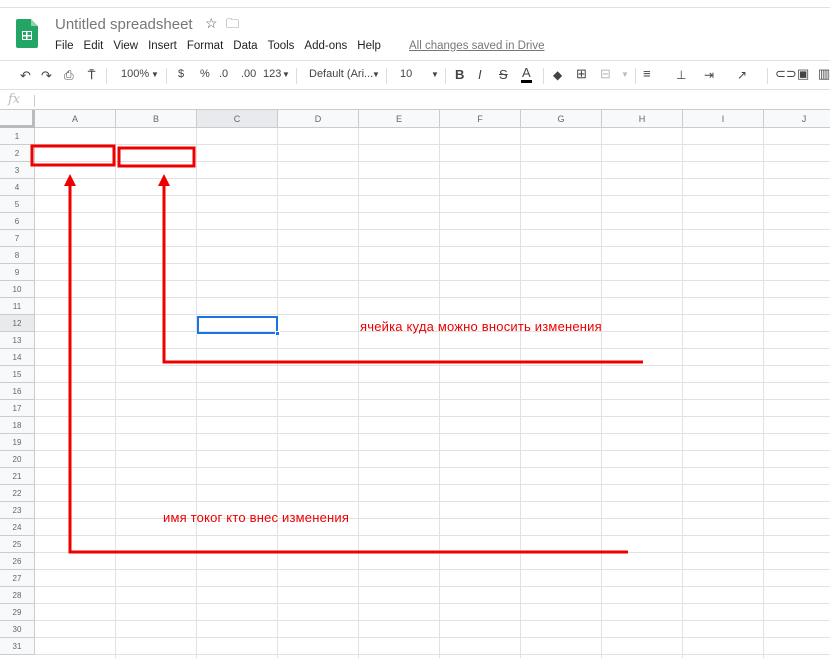 The height and width of the screenshot is (658, 830). I want to click on highlight-box-b2, so click(156, 157).